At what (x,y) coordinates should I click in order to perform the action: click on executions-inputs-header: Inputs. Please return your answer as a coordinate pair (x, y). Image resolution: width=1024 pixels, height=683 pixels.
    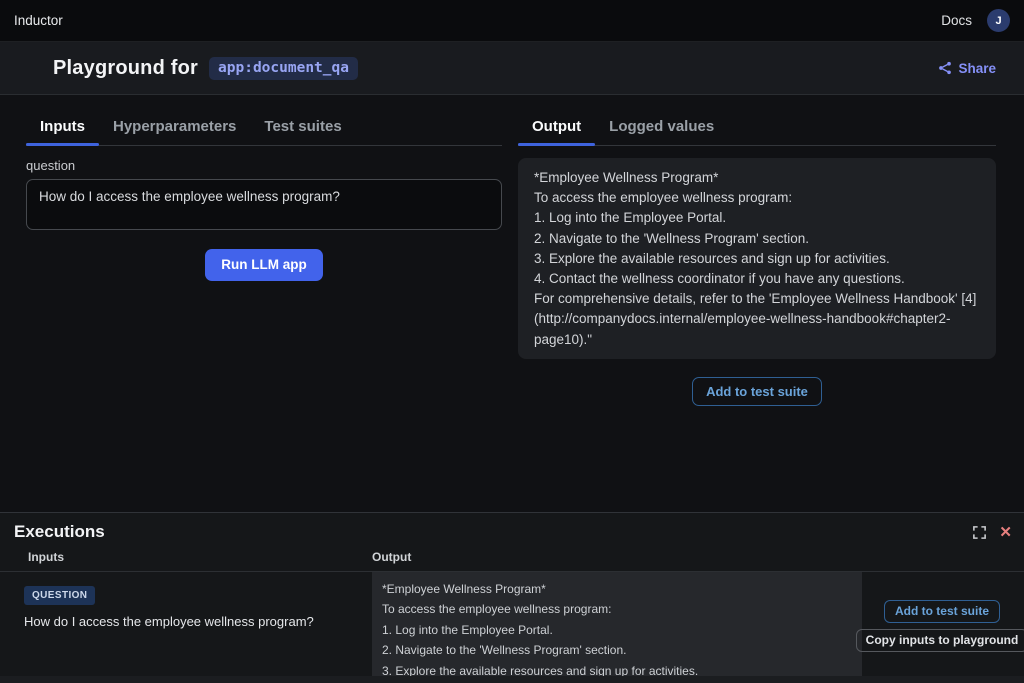
    Looking at the image, I should click on (46, 557).